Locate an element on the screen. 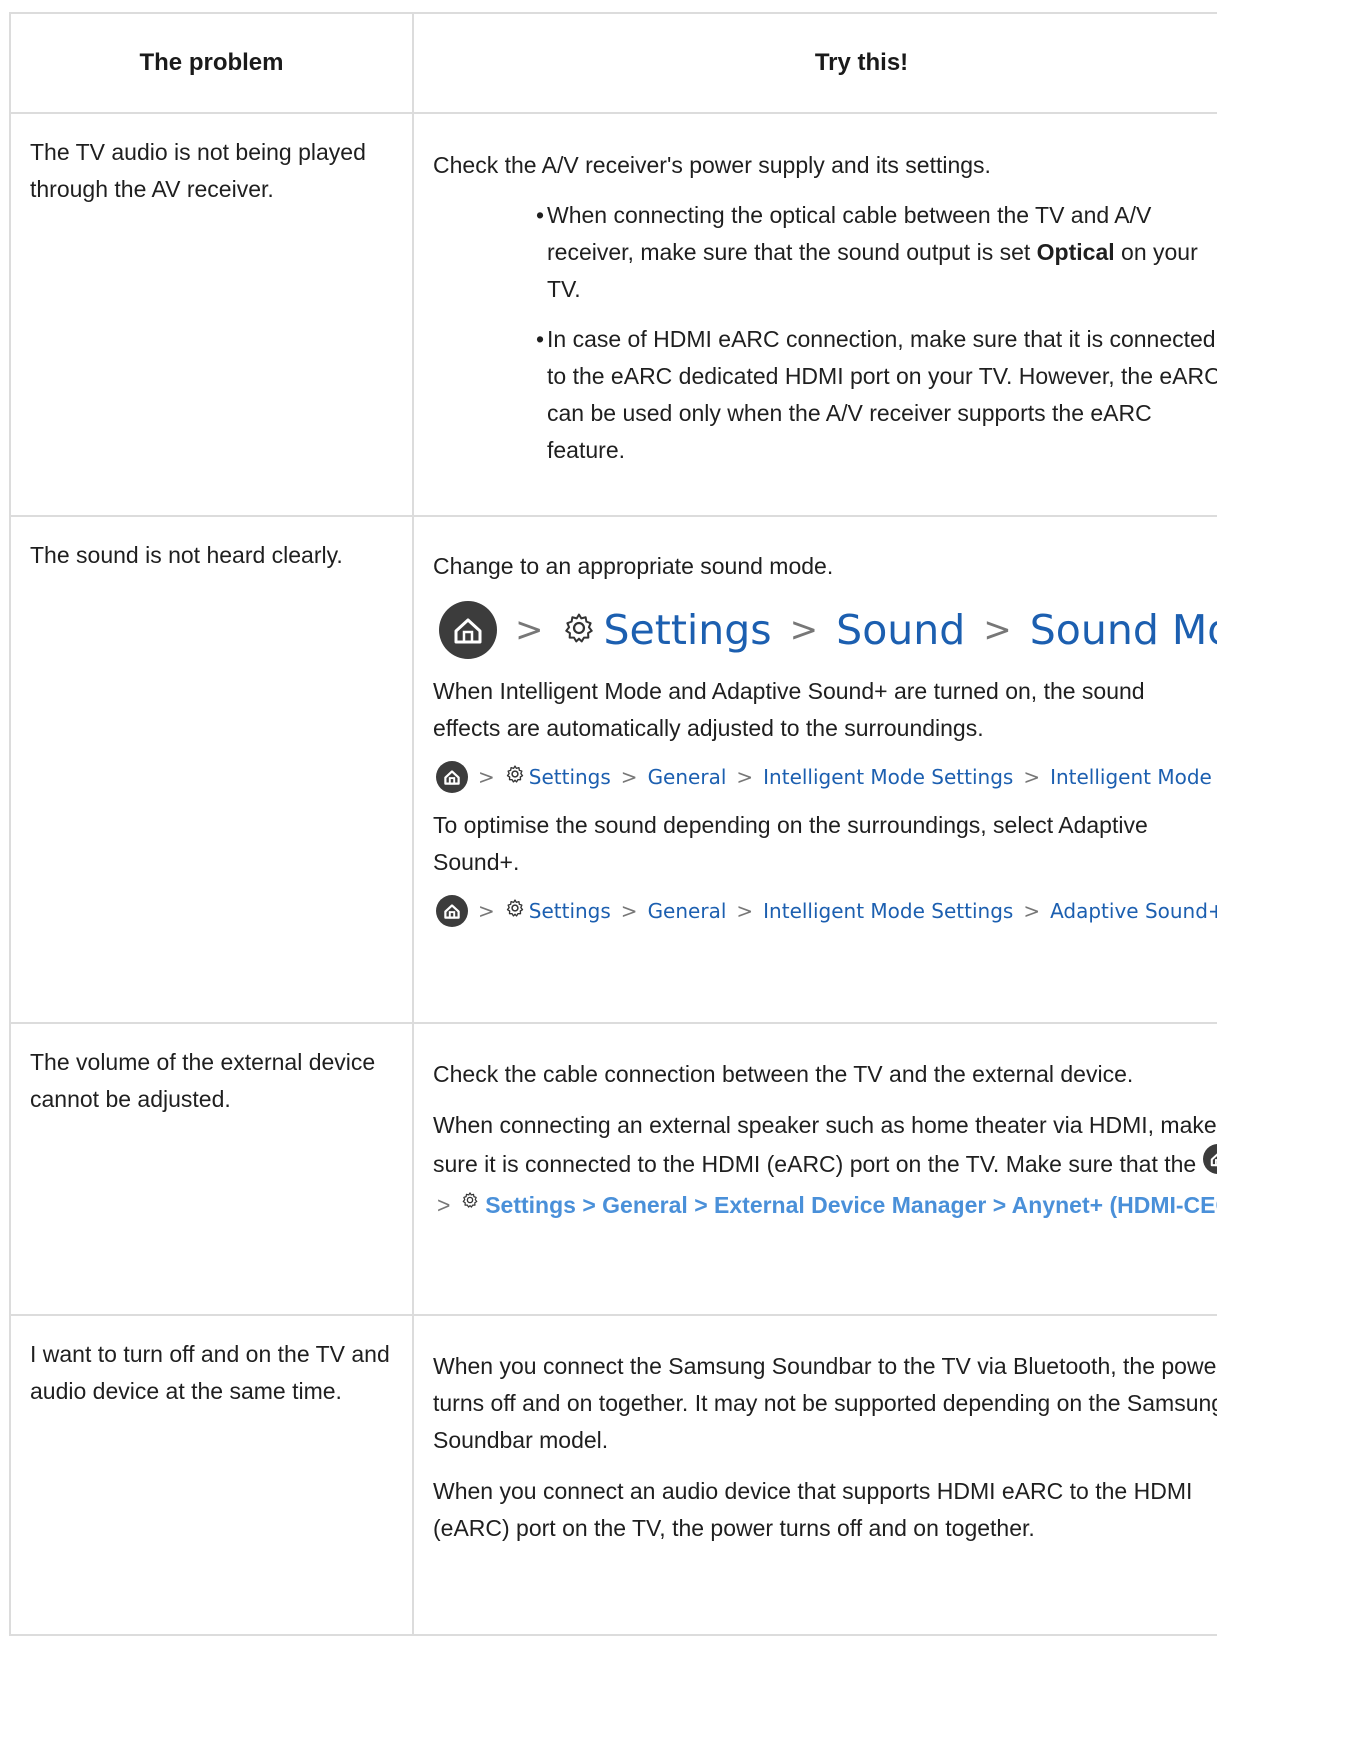 The width and height of the screenshot is (1364, 1758). path-intelligent-mode: Intelligent Mode is located at coordinates (1131, 776).